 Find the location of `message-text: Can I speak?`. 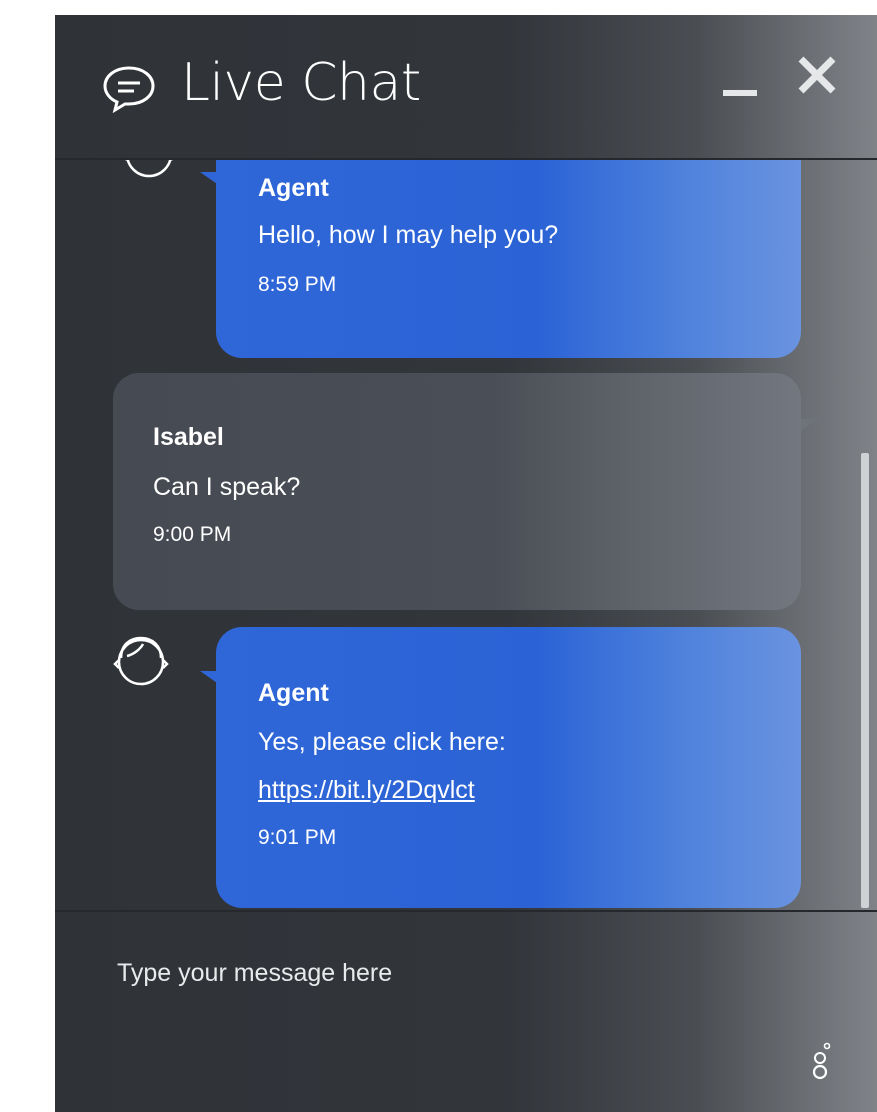

message-text: Can I speak? is located at coordinates (227, 487).